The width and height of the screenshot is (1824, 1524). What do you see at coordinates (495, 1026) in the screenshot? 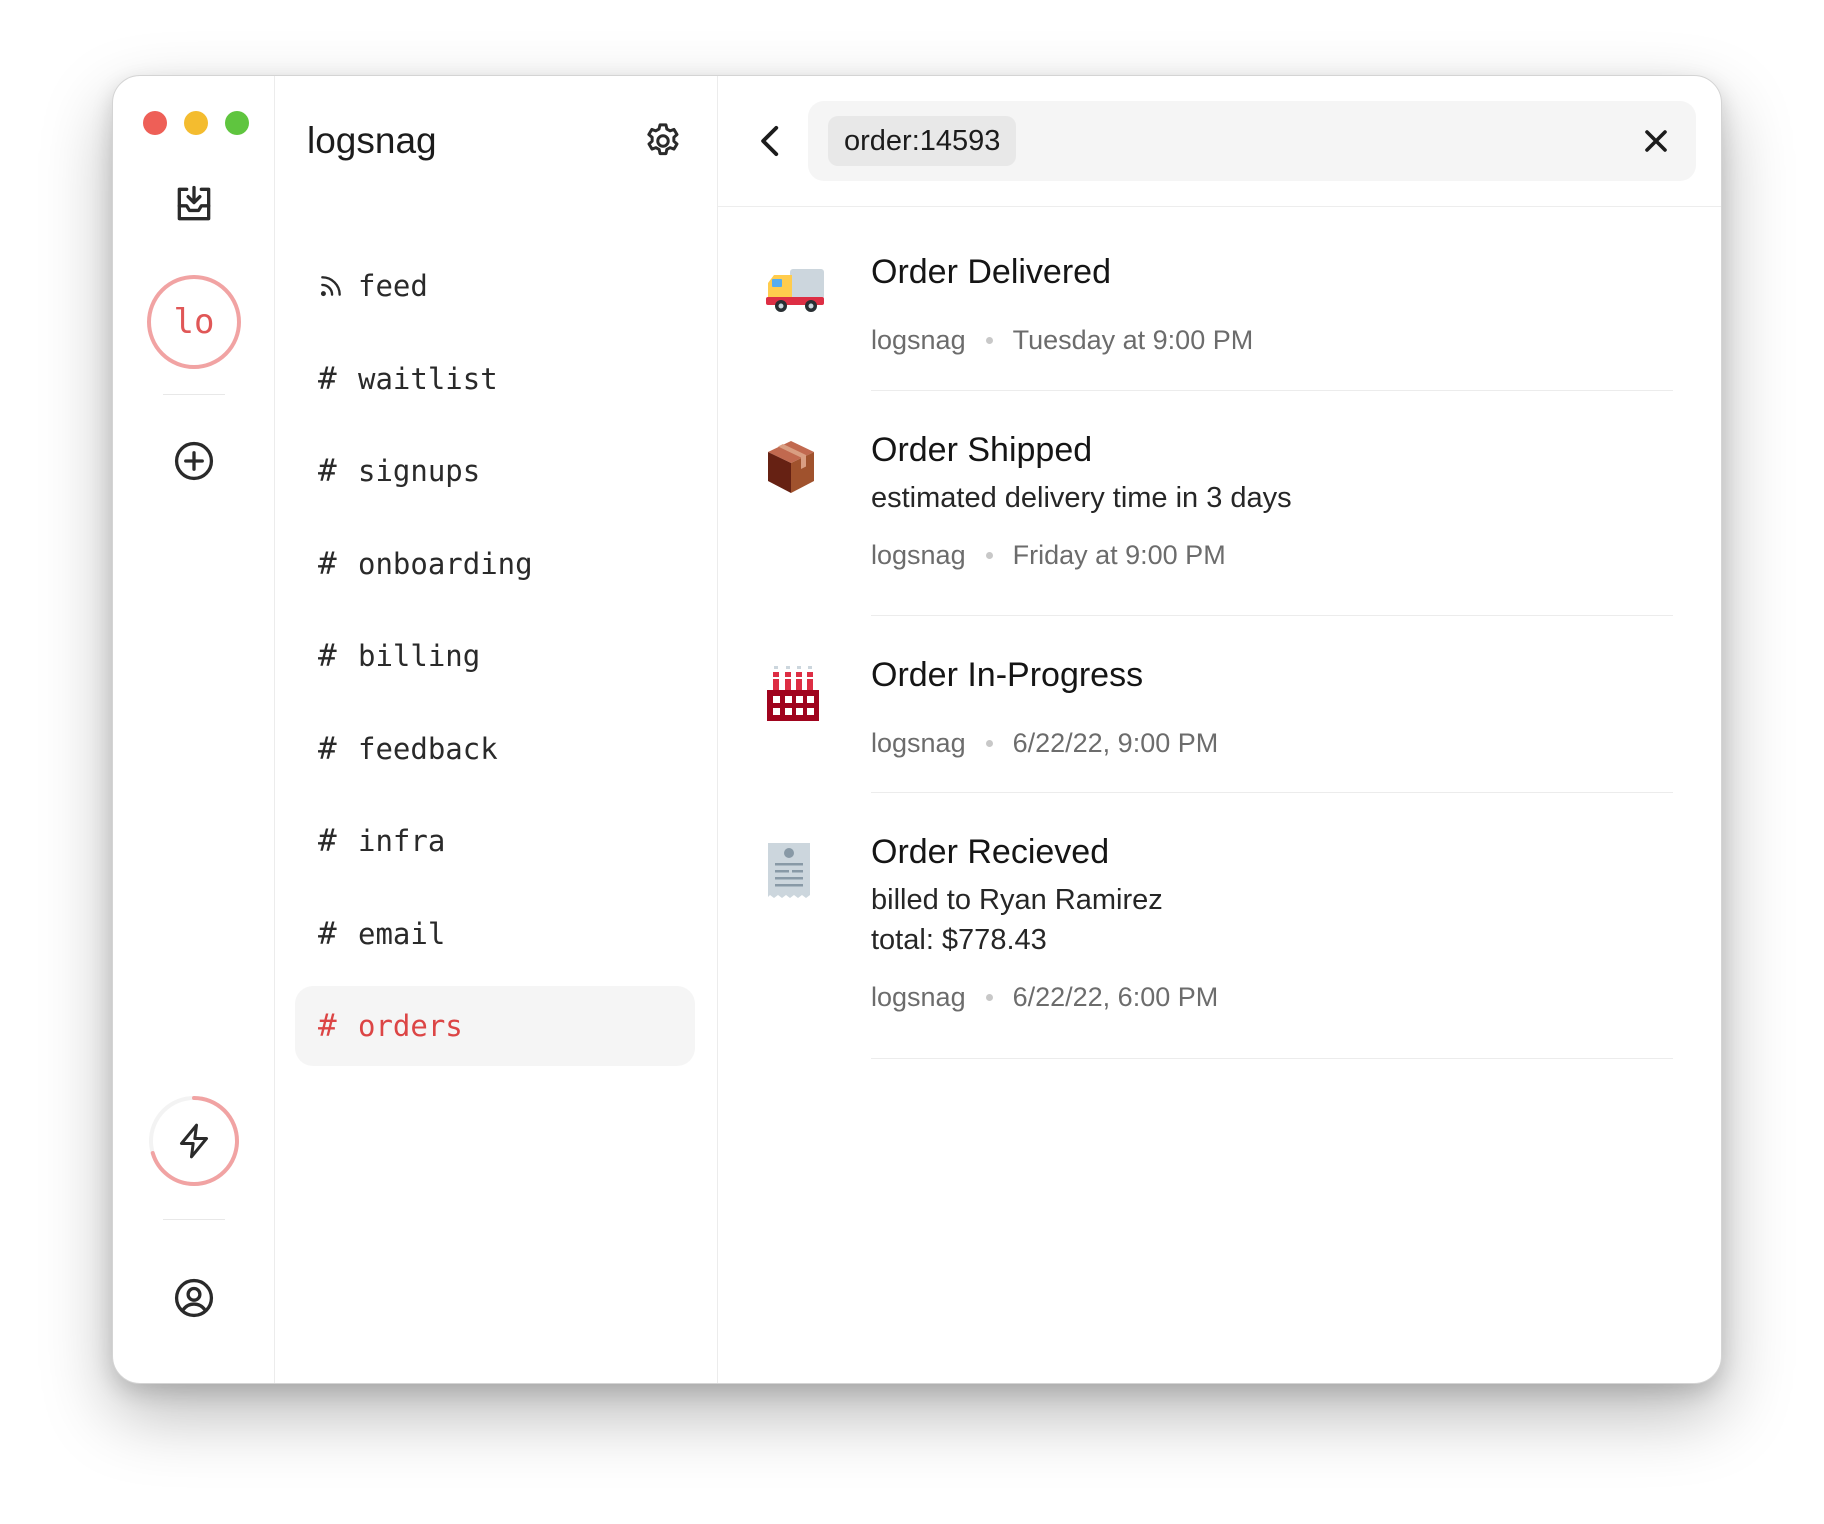
I see `channel-item-orders: # orders` at bounding box center [495, 1026].